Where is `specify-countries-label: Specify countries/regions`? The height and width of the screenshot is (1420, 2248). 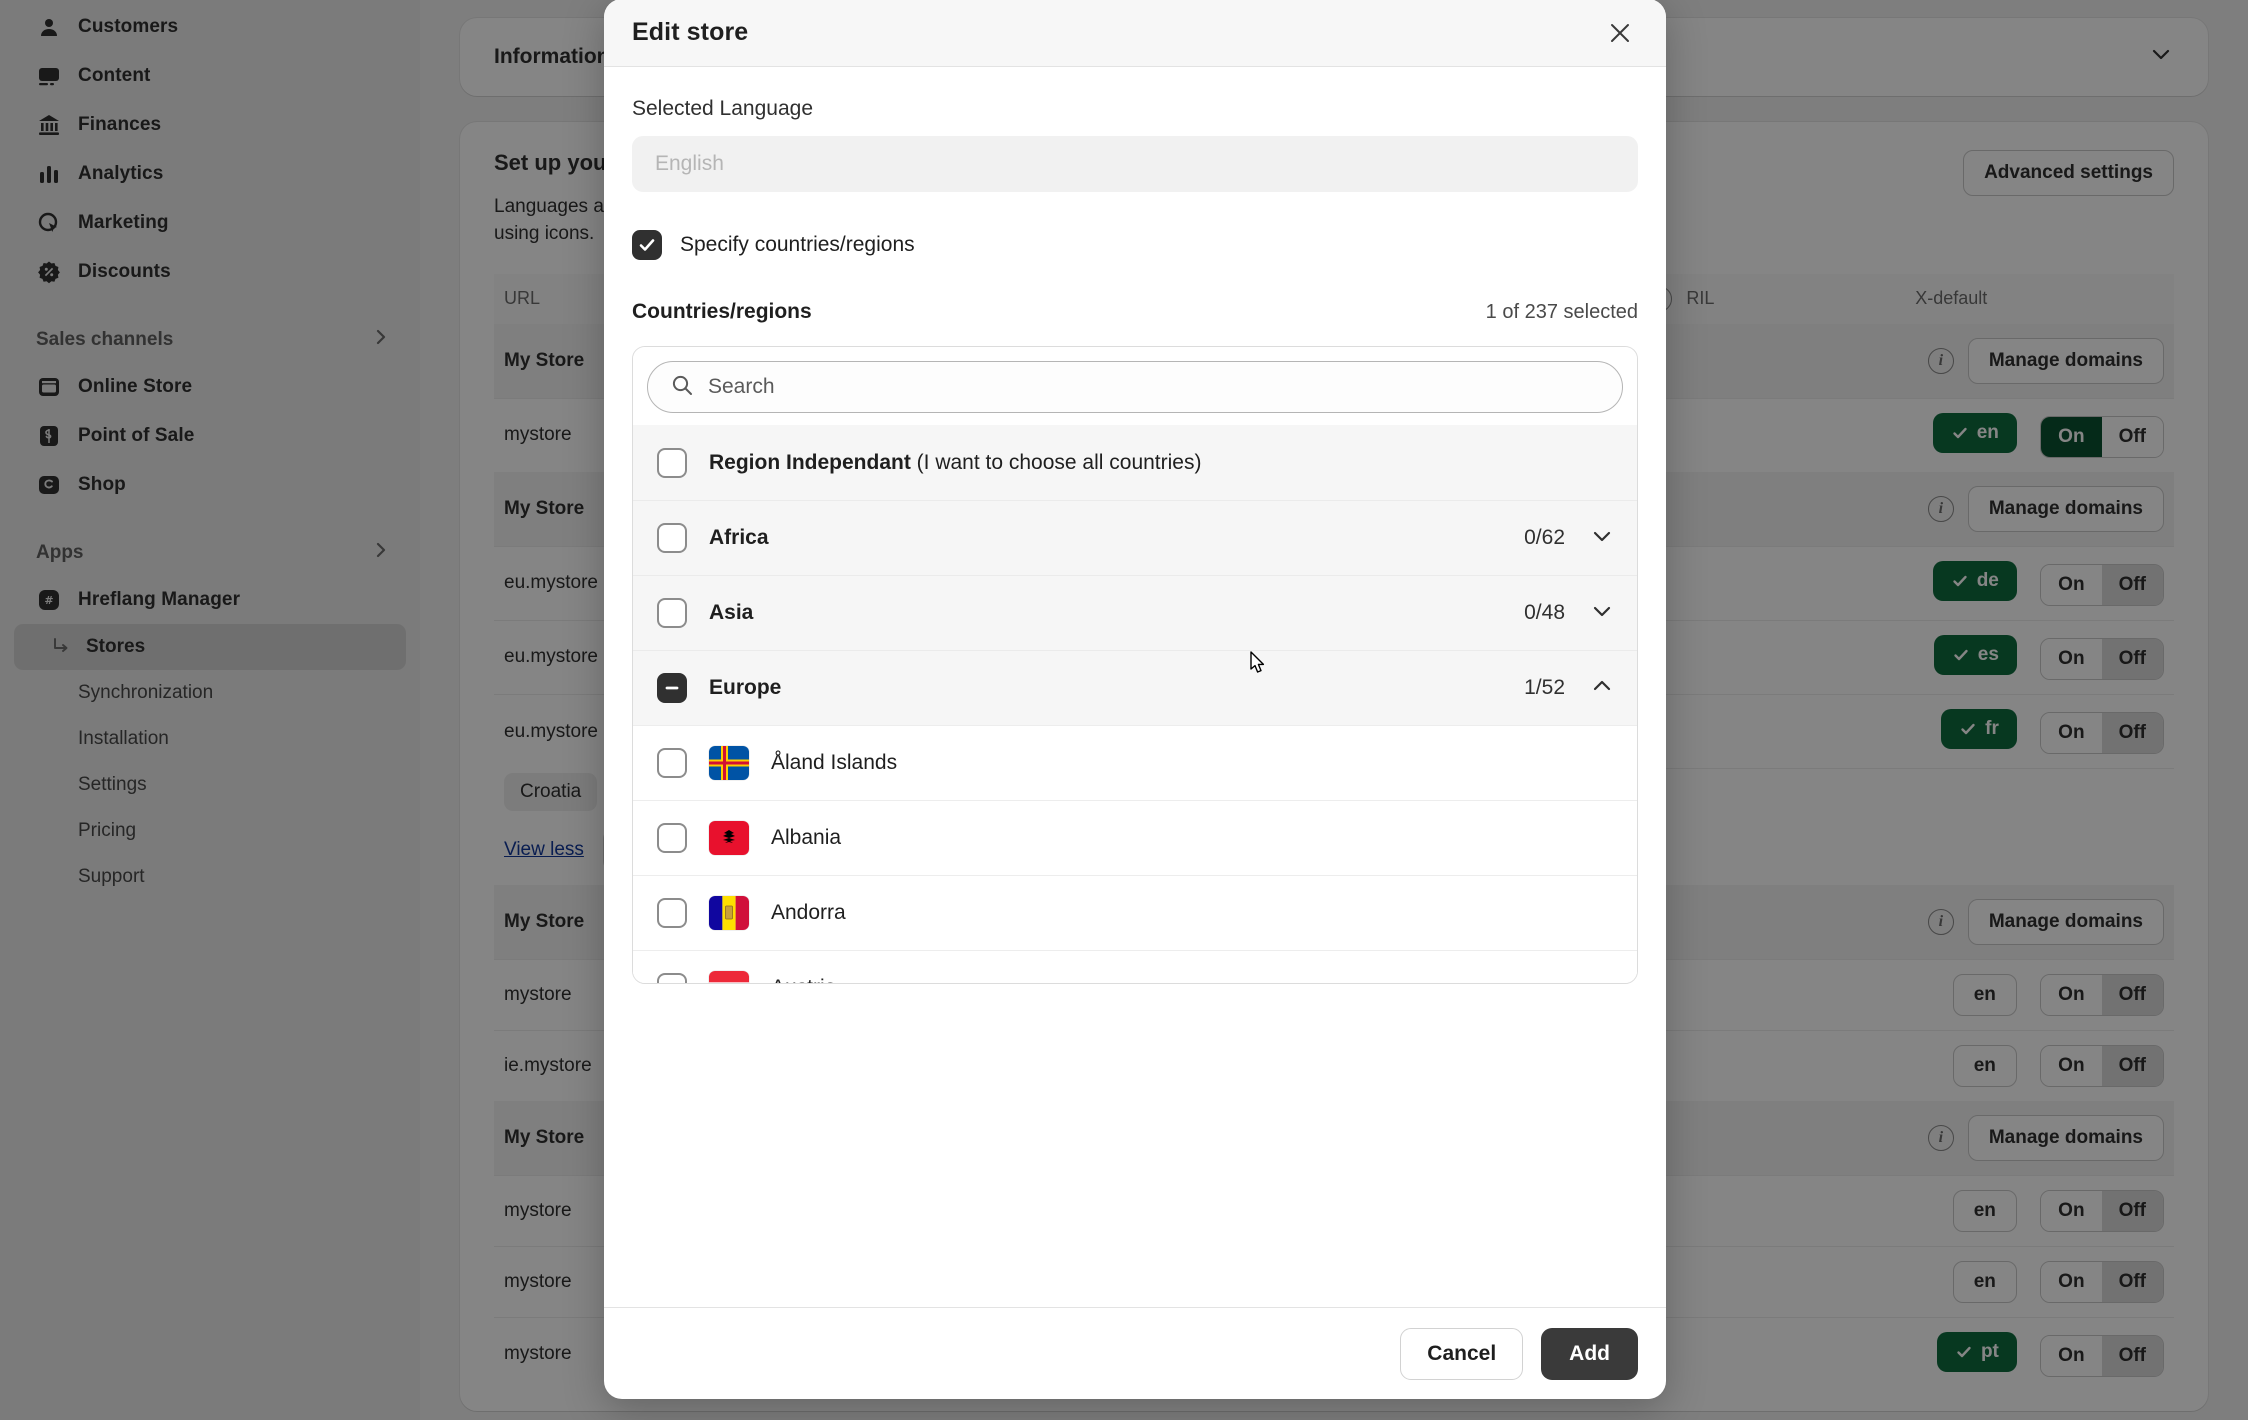 specify-countries-label: Specify countries/regions is located at coordinates (797, 244).